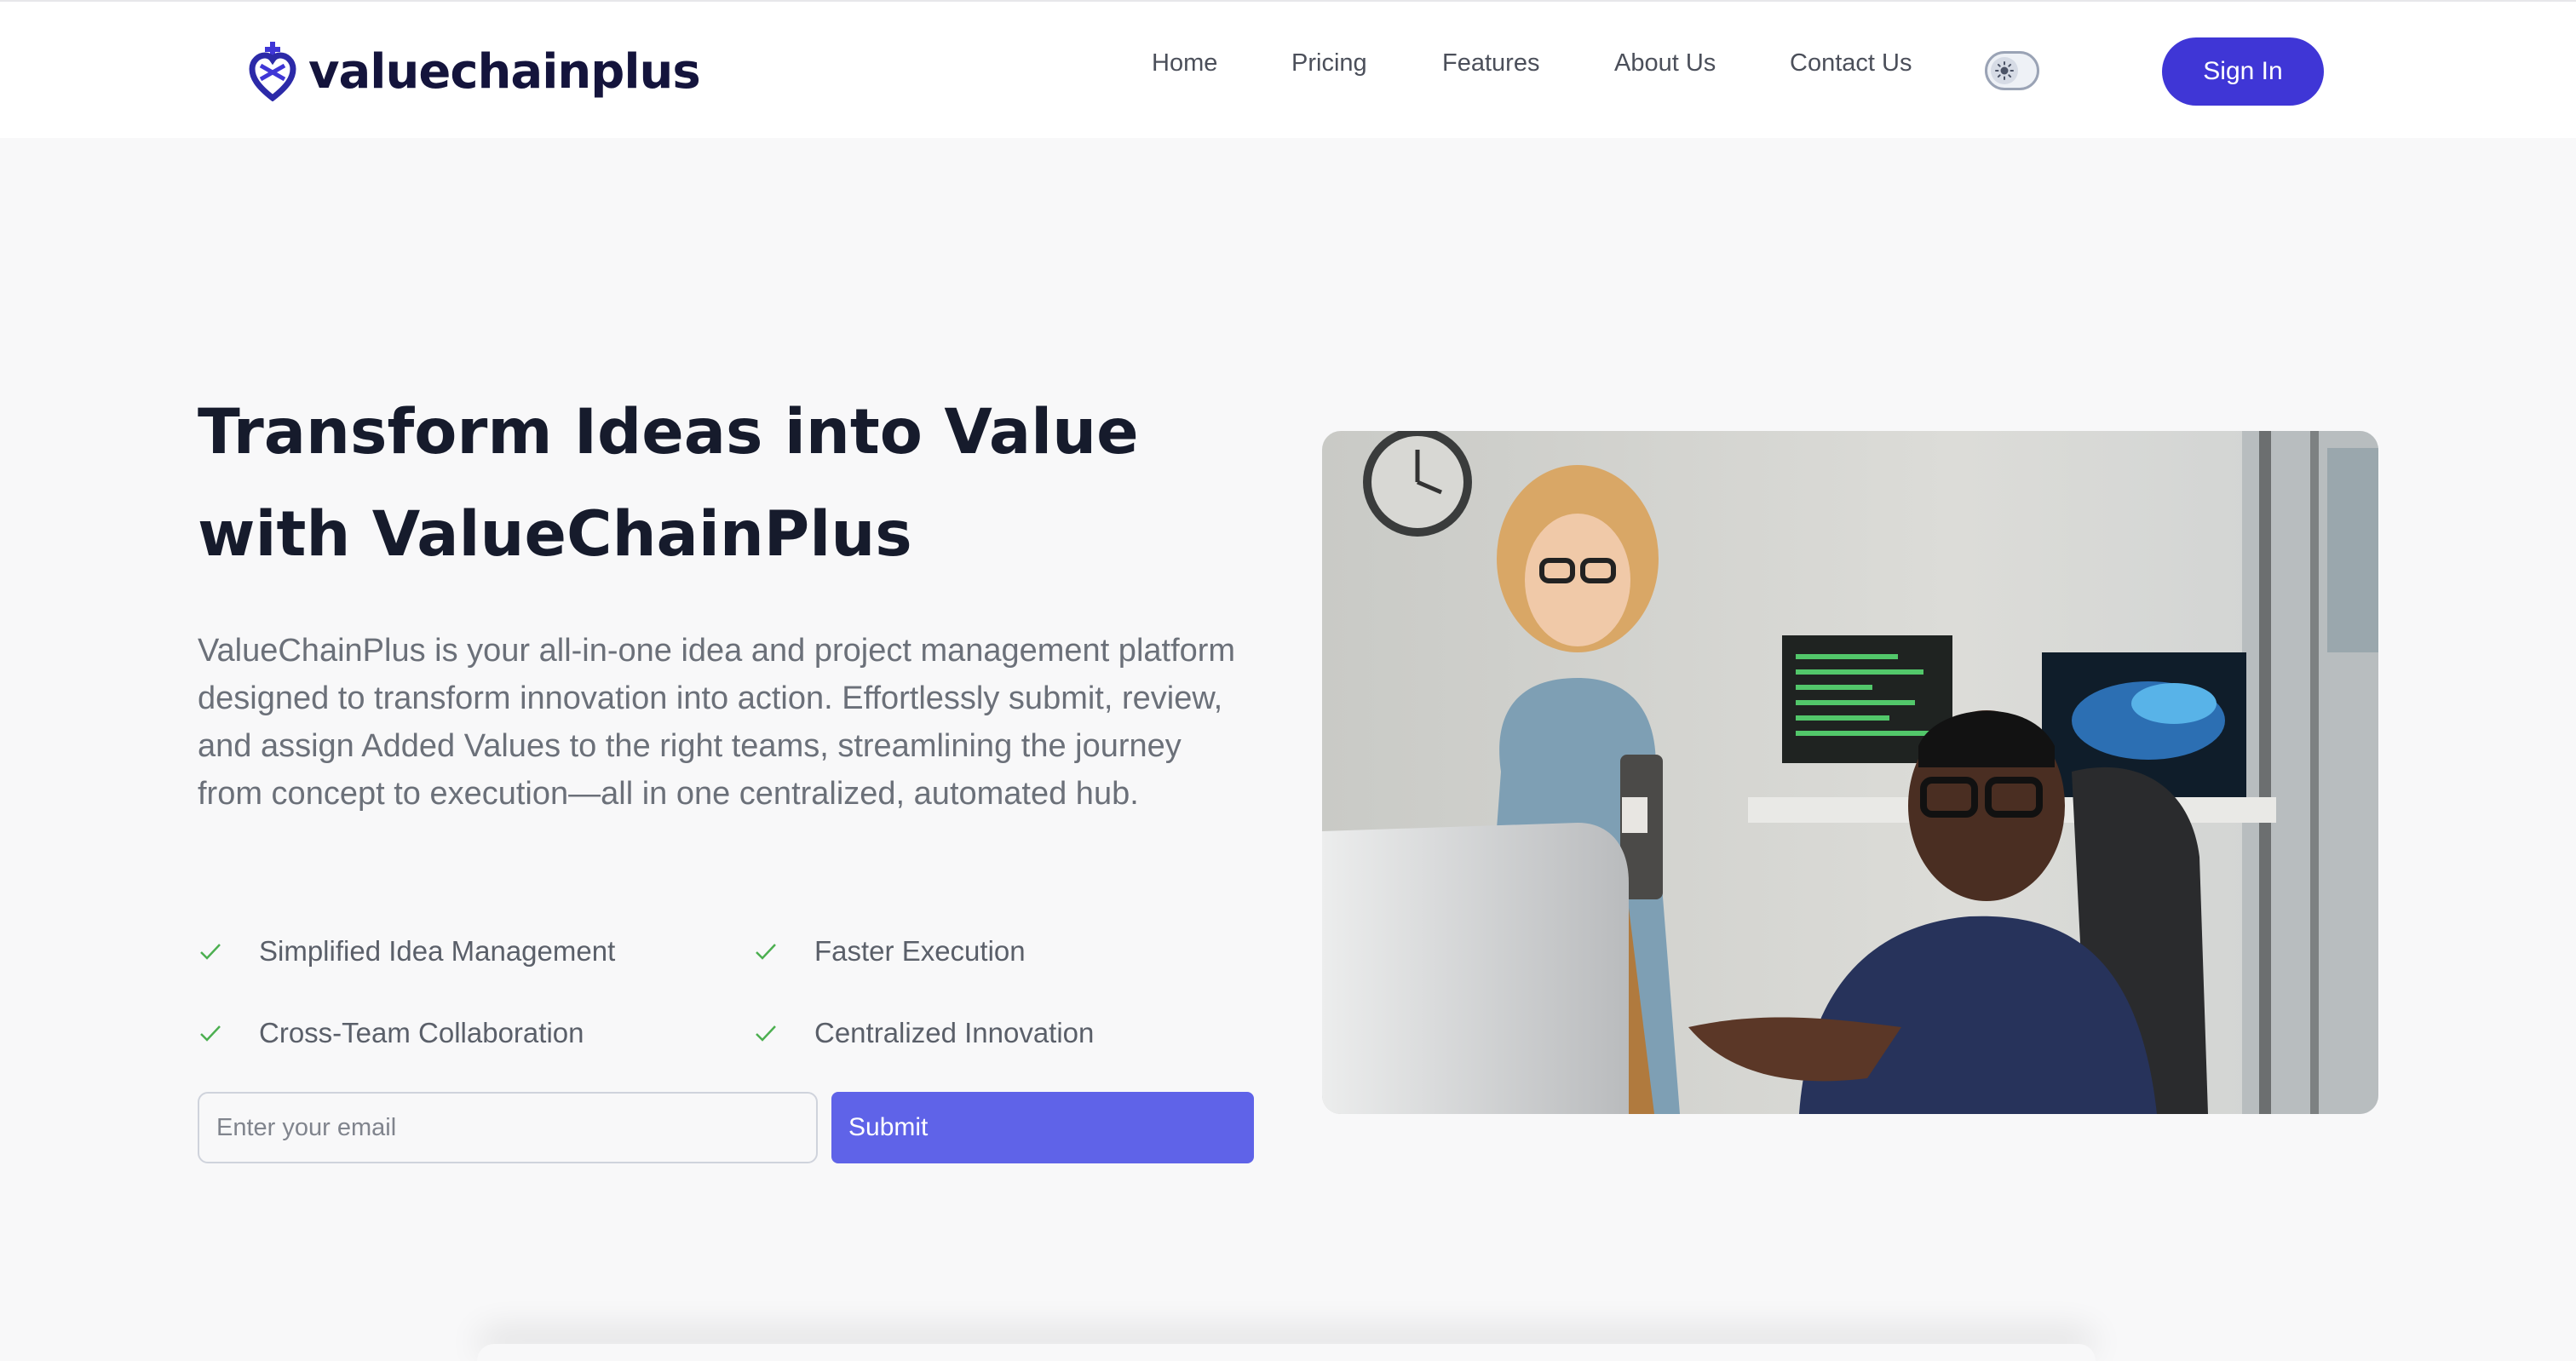 The width and height of the screenshot is (2576, 1361). I want to click on submit-button: Submit, so click(1042, 1127).